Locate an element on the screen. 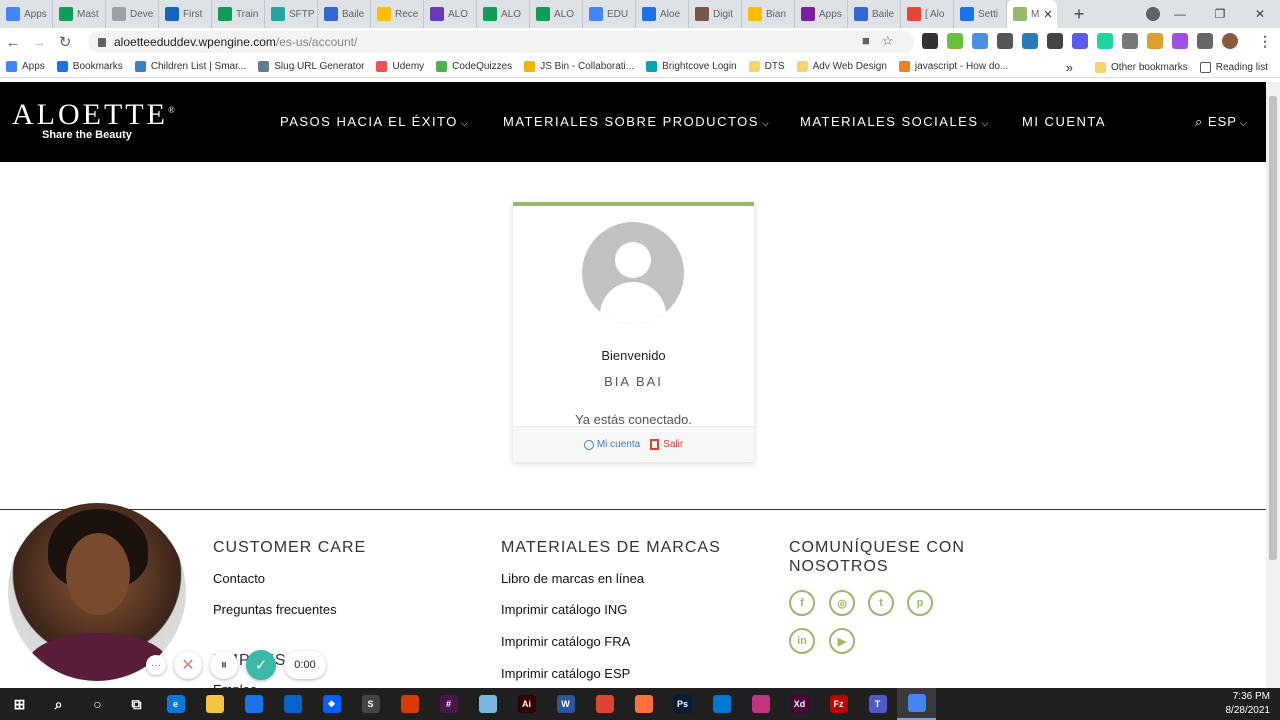 The width and height of the screenshot is (1280, 720). close-tab-icon: ✕ is located at coordinates (1047, 14).